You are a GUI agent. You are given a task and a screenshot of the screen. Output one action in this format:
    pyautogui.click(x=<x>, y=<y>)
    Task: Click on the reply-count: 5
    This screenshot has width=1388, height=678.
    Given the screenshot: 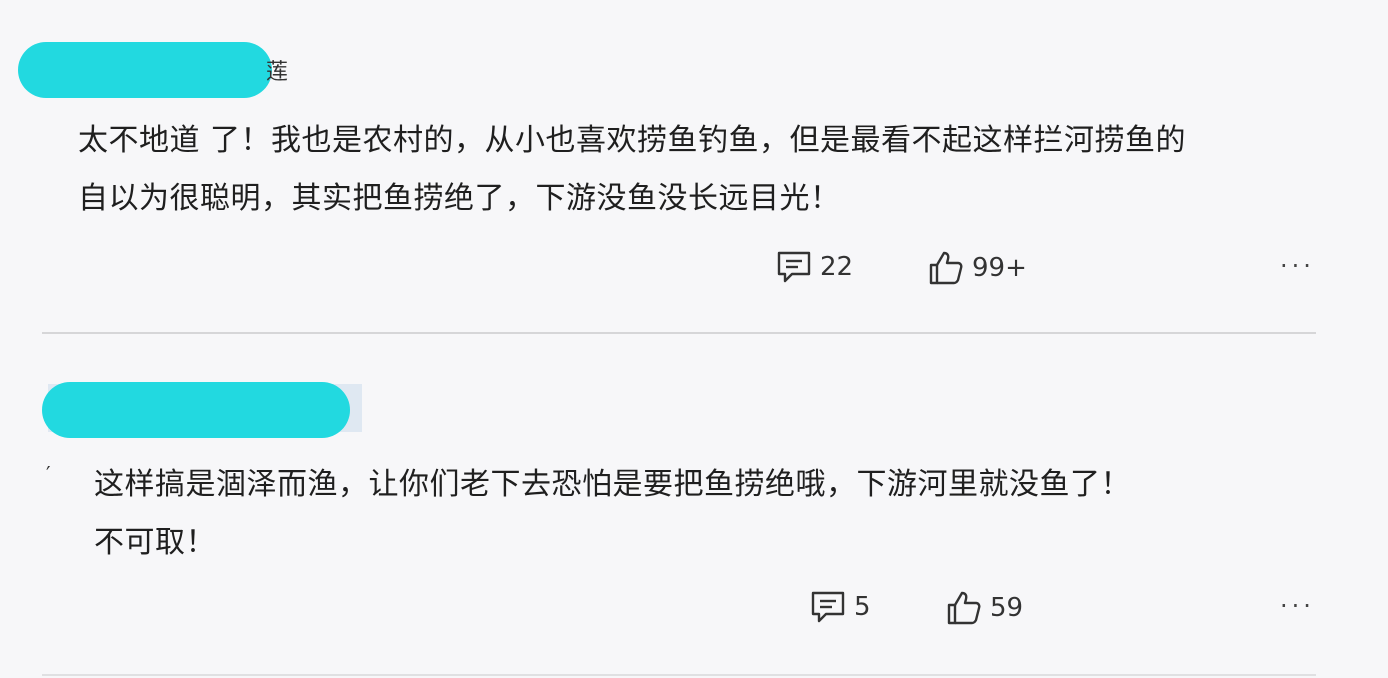 What is the action you would take?
    pyautogui.click(x=862, y=607)
    